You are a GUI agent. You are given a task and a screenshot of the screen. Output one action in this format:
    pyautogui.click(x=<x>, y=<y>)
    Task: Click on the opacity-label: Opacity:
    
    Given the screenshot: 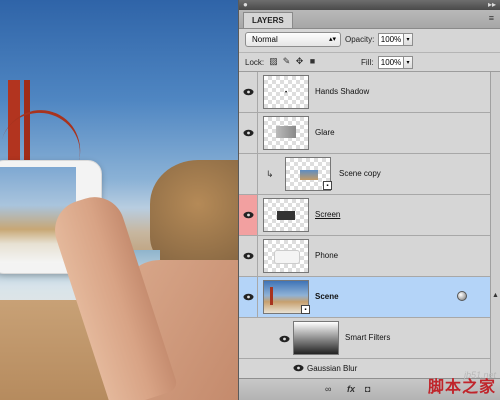 What is the action you would take?
    pyautogui.click(x=360, y=39)
    